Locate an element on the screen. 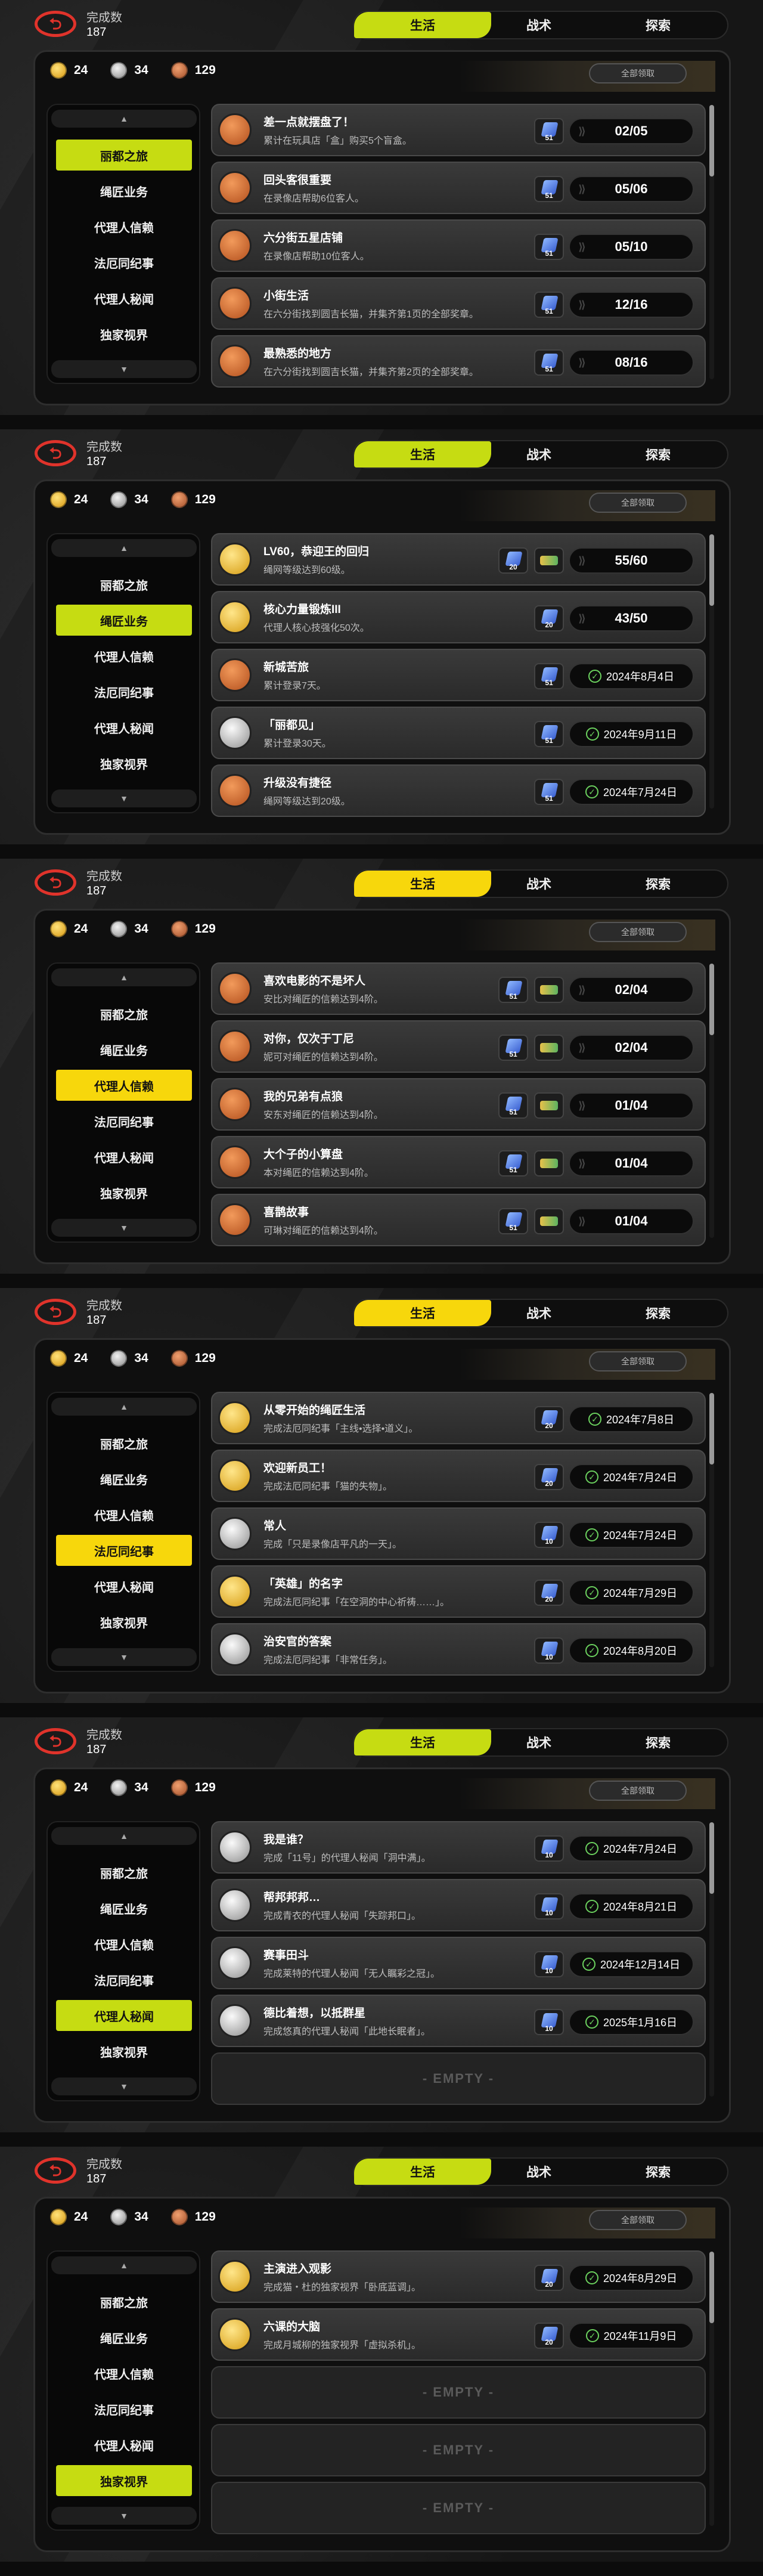 The image size is (763, 2576). achievement-row: LV60，恭迎王的回归 绳网等级达到60级。 20 ⟫ 55/60 is located at coordinates (458, 559).